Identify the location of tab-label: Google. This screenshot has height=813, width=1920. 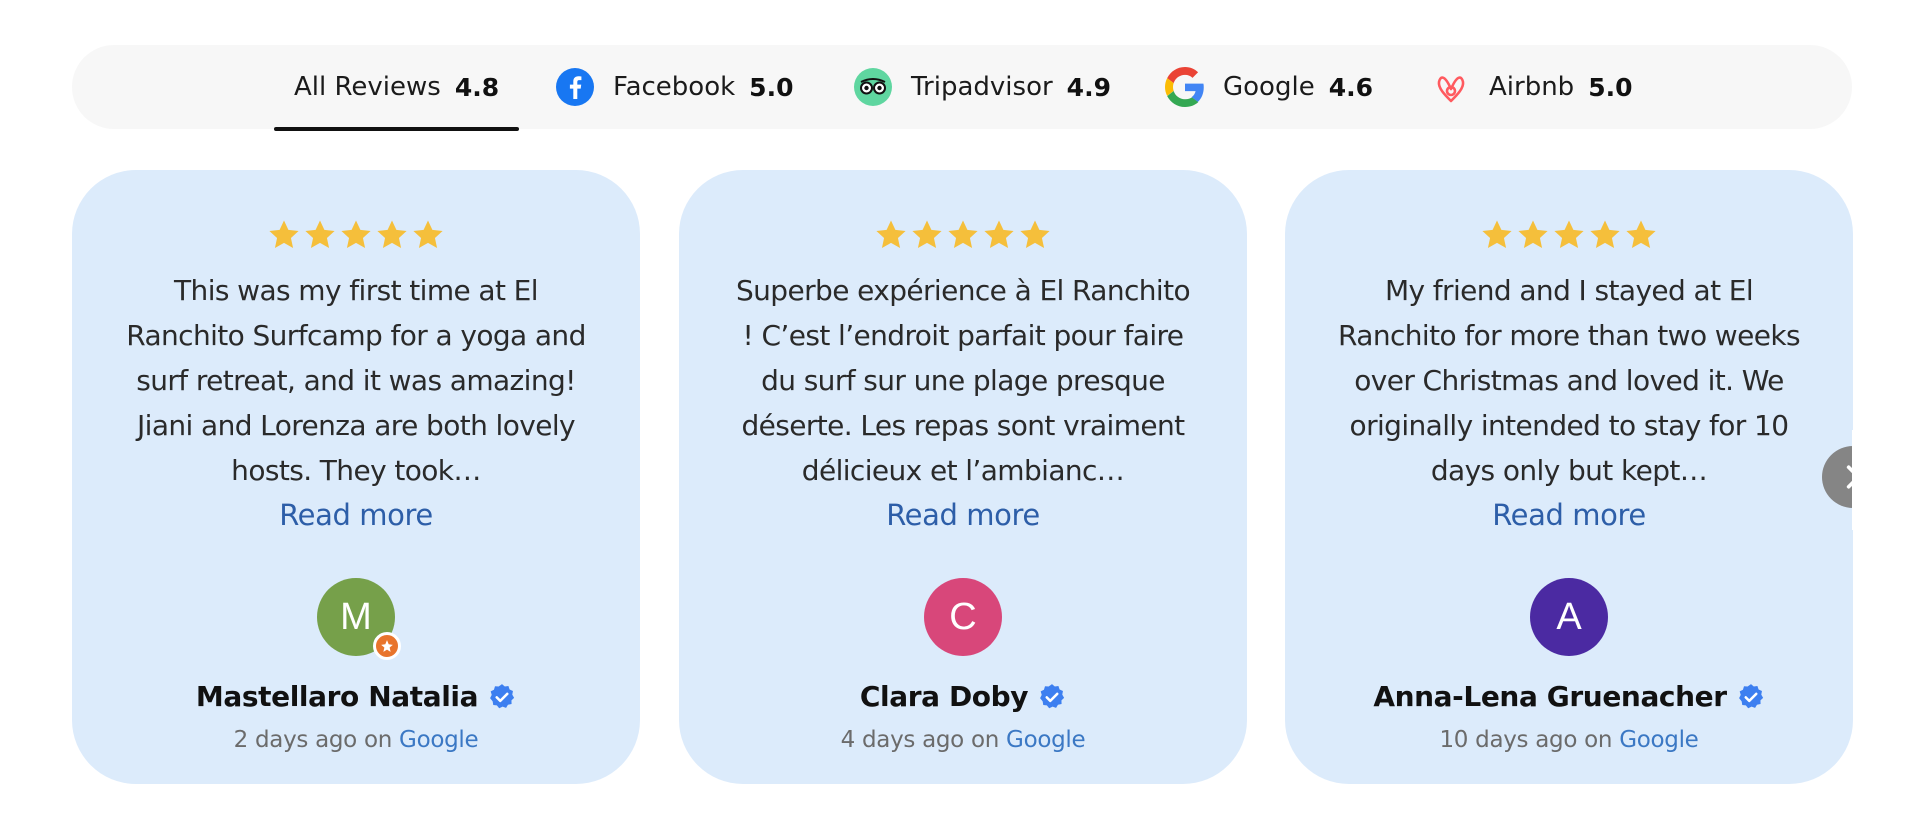
(1269, 87).